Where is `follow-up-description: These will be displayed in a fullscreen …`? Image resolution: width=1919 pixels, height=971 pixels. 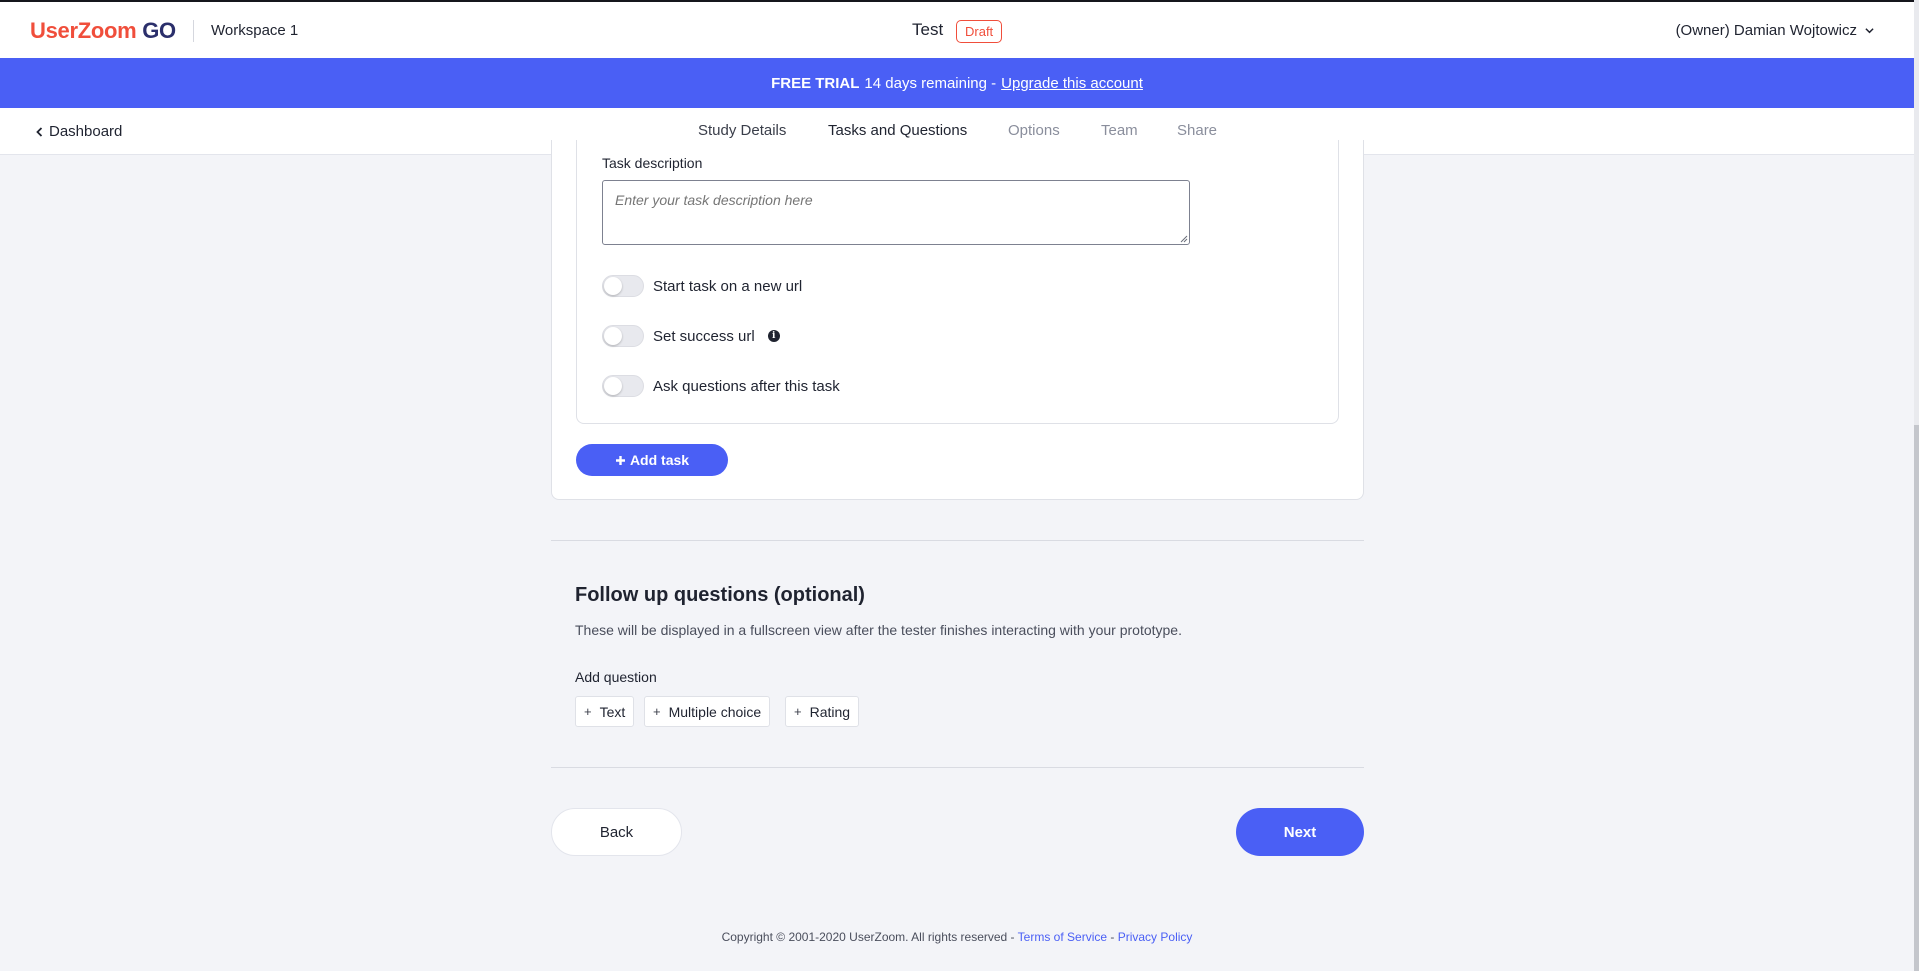
follow-up-description: These will be displayed in a fullscreen … is located at coordinates (878, 630).